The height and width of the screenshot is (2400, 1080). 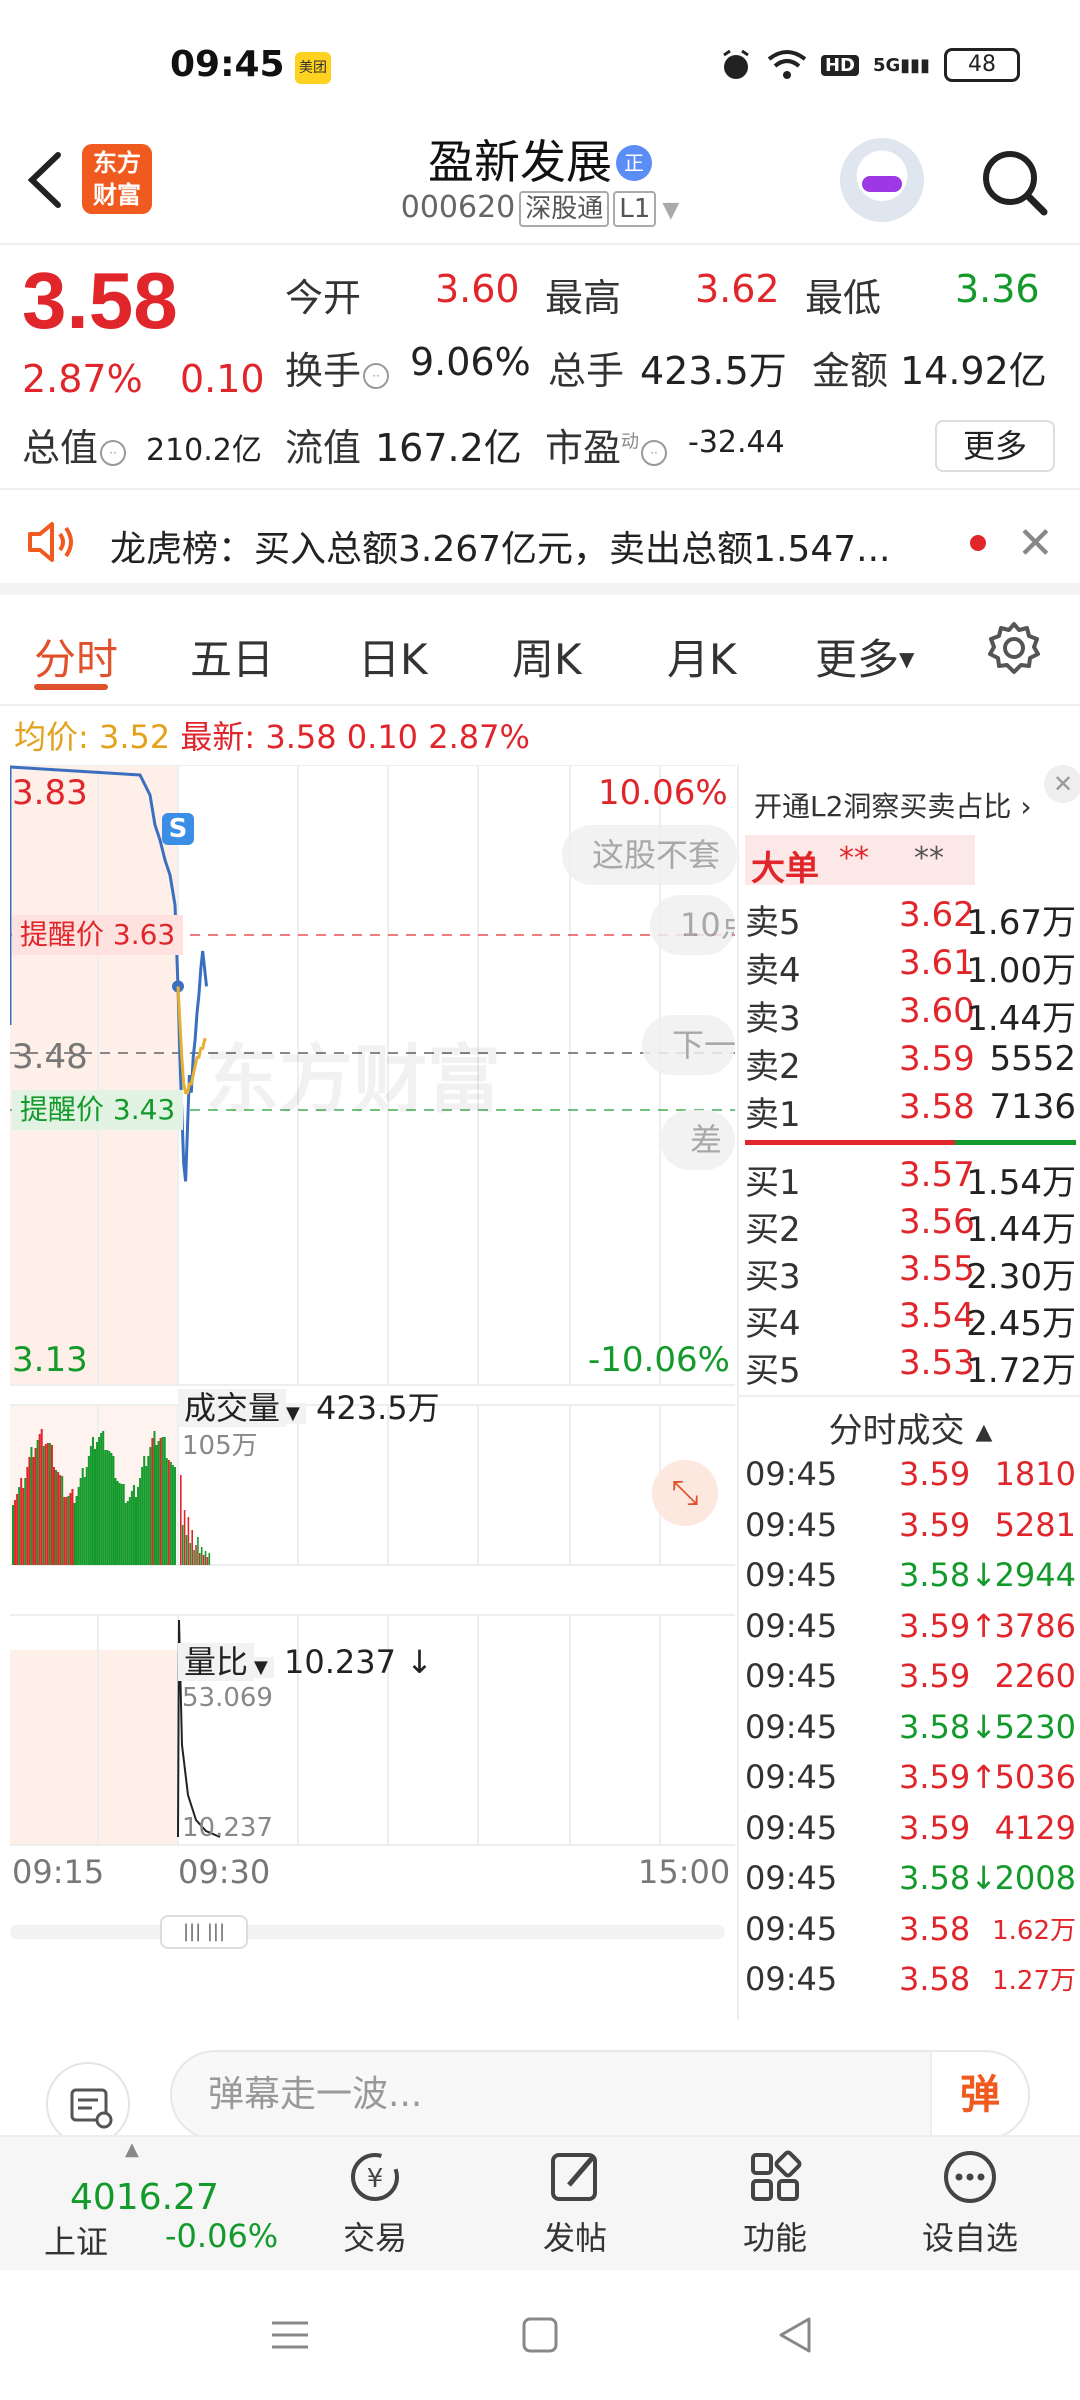 What do you see at coordinates (375, 2203) in the screenshot?
I see `nav-trade: ¥ 交易` at bounding box center [375, 2203].